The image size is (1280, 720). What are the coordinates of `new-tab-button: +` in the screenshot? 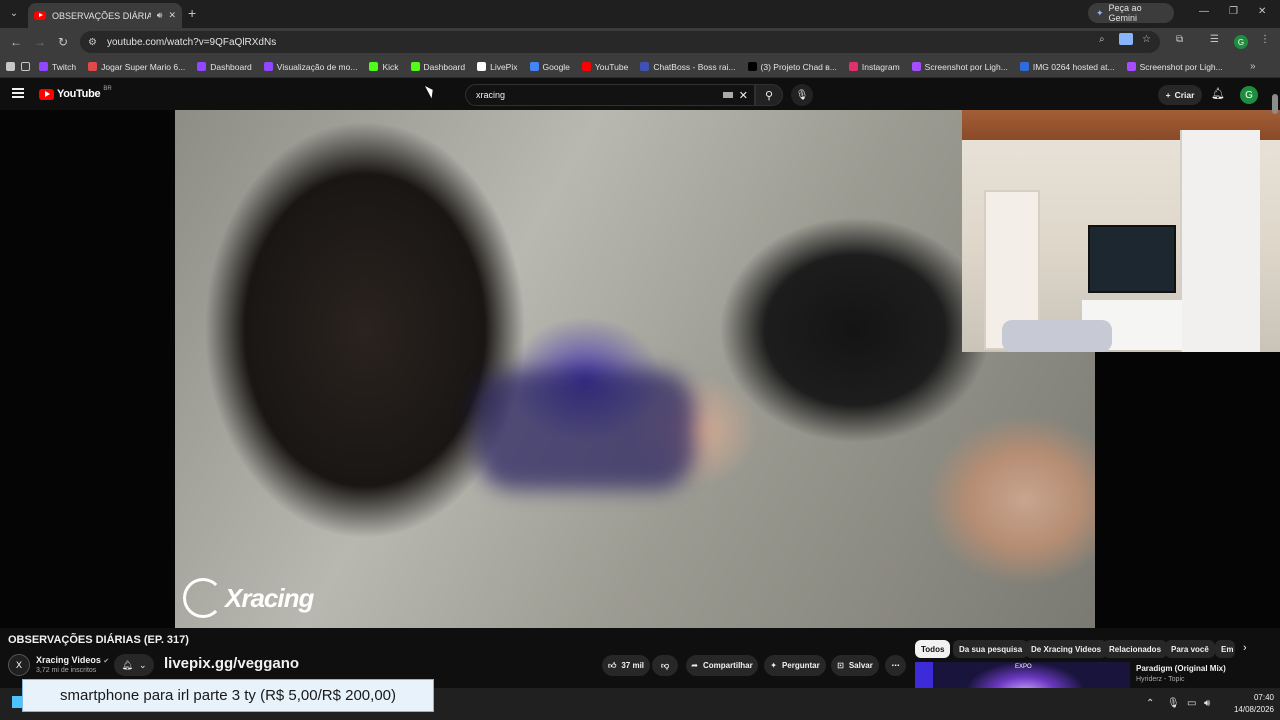 It's located at (192, 13).